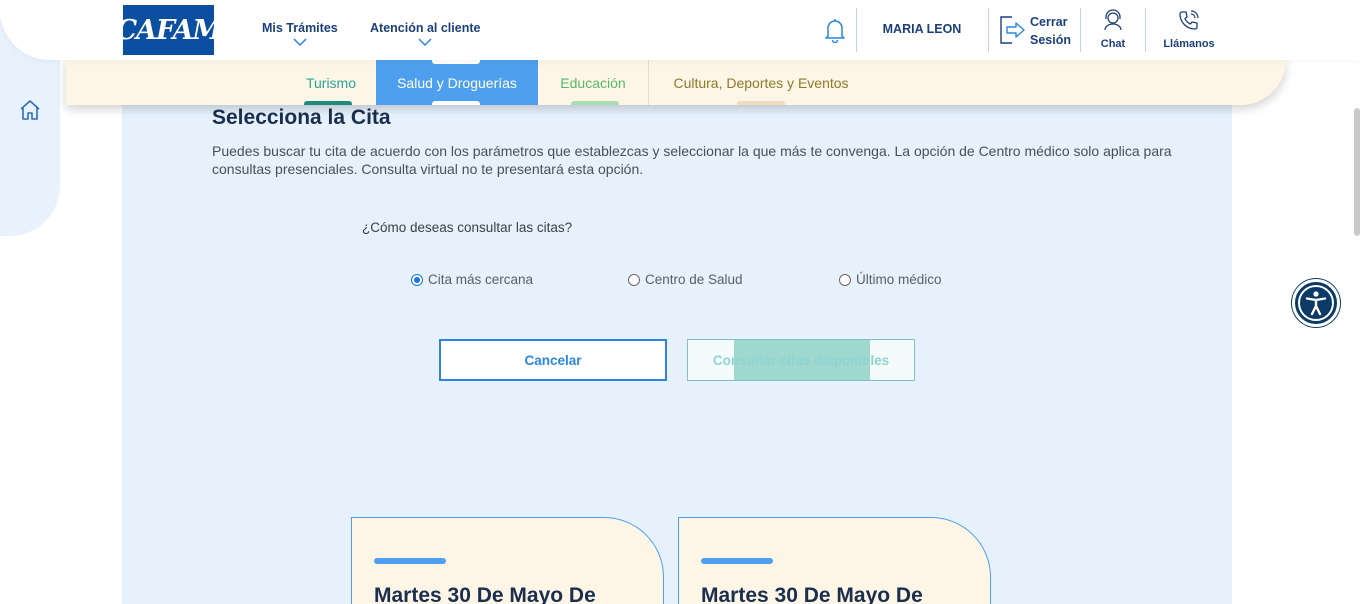  What do you see at coordinates (467, 227) in the screenshot?
I see `search-mode-question: ¿Cómo deseas consultar las citas?` at bounding box center [467, 227].